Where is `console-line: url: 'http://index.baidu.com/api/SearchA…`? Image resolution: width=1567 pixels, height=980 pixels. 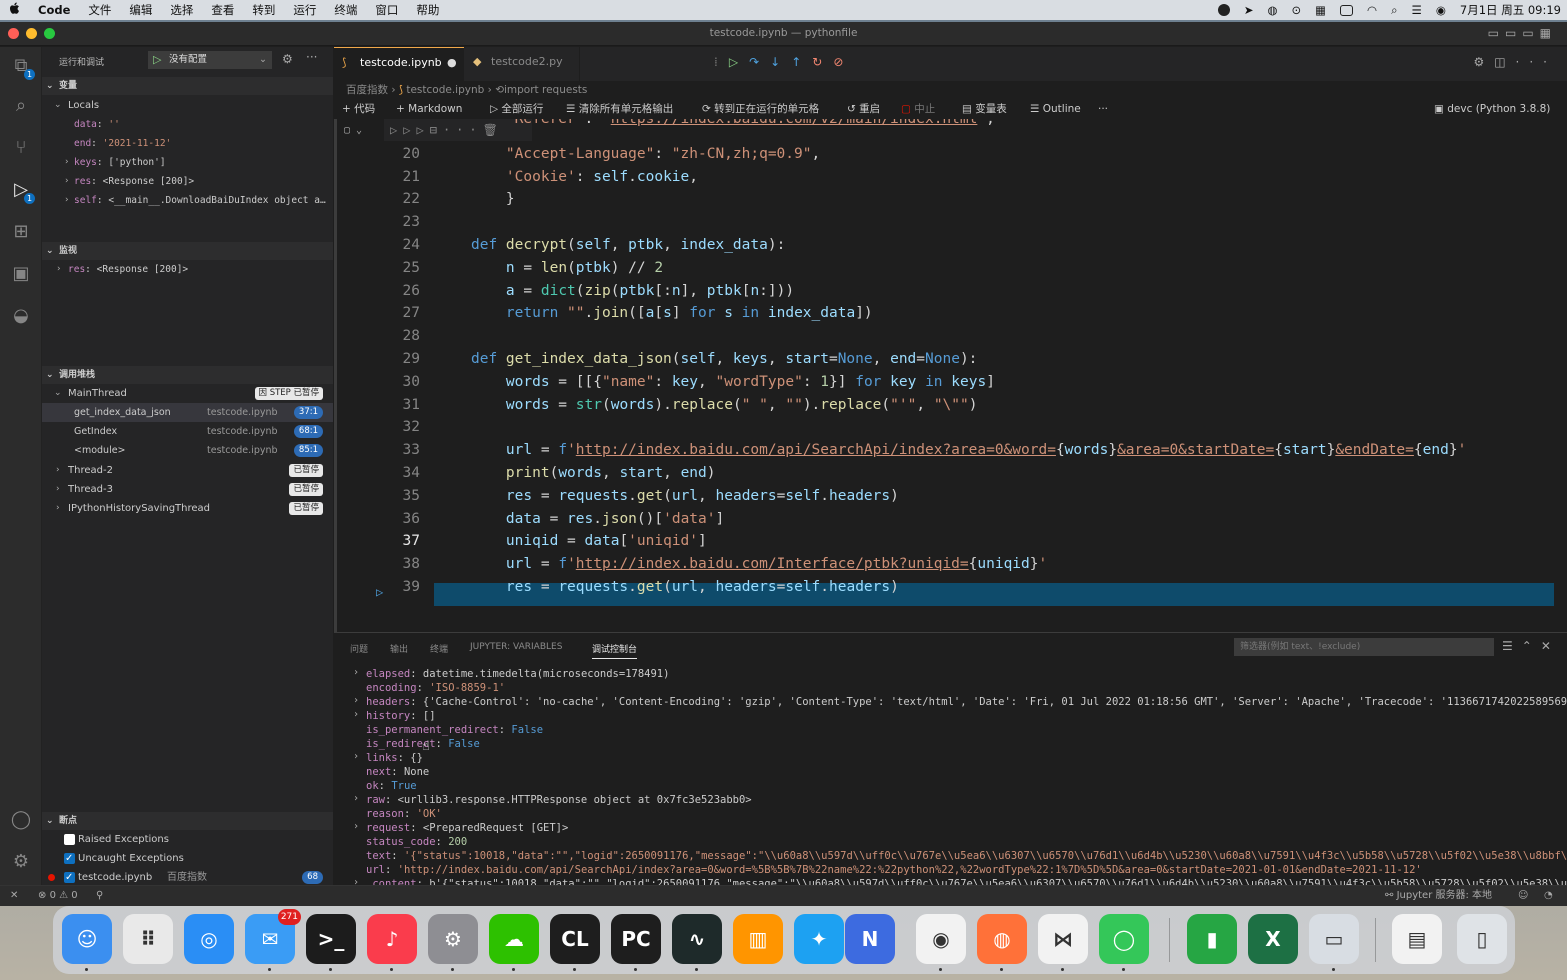
console-line: url: 'http://index.baidu.com/api/SearchA… is located at coordinates (894, 870).